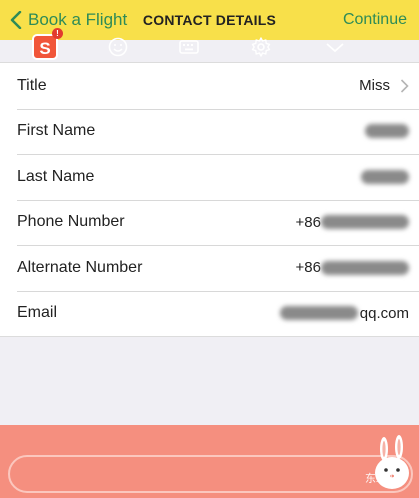 The height and width of the screenshot is (498, 419). I want to click on alternate-number-value: +86, so click(352, 267).